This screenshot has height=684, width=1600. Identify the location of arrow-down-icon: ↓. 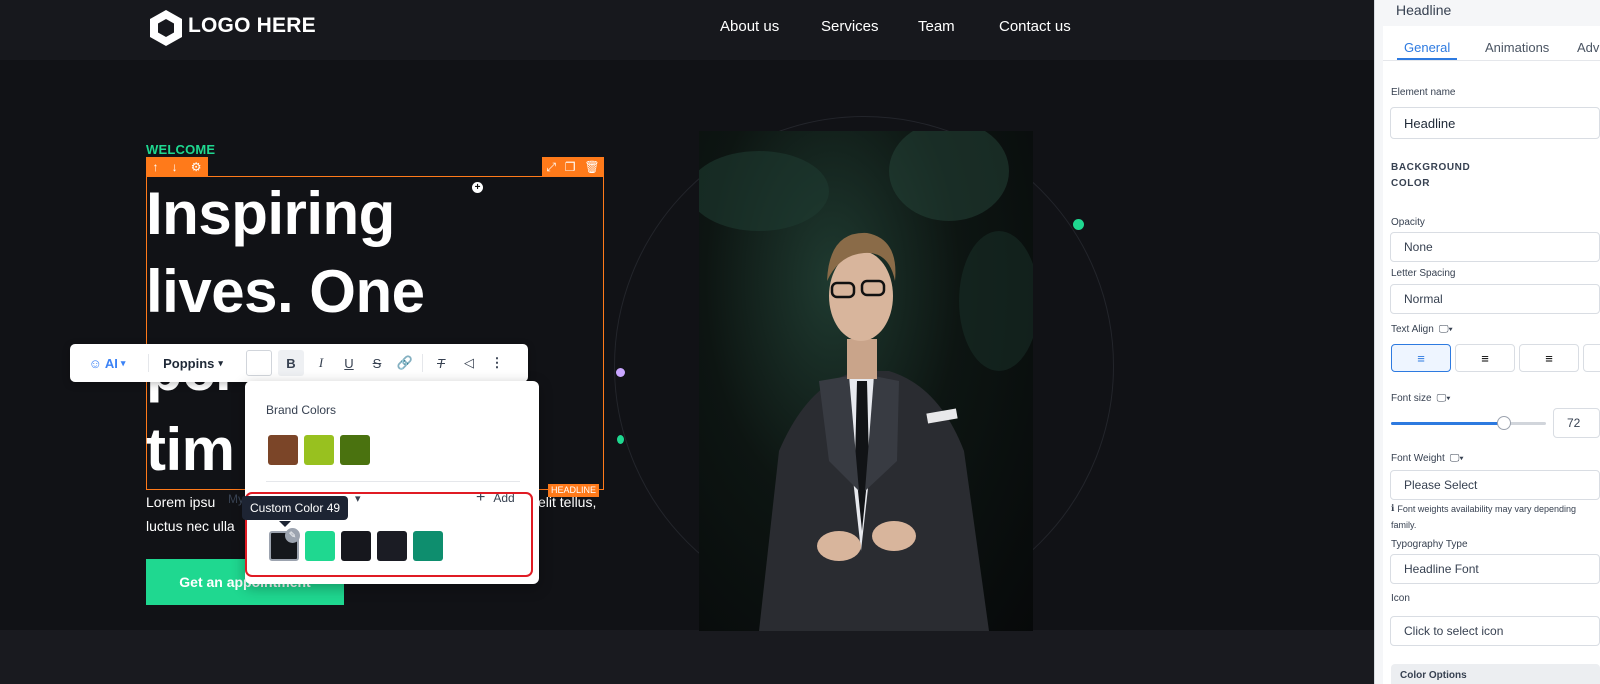
(175, 167).